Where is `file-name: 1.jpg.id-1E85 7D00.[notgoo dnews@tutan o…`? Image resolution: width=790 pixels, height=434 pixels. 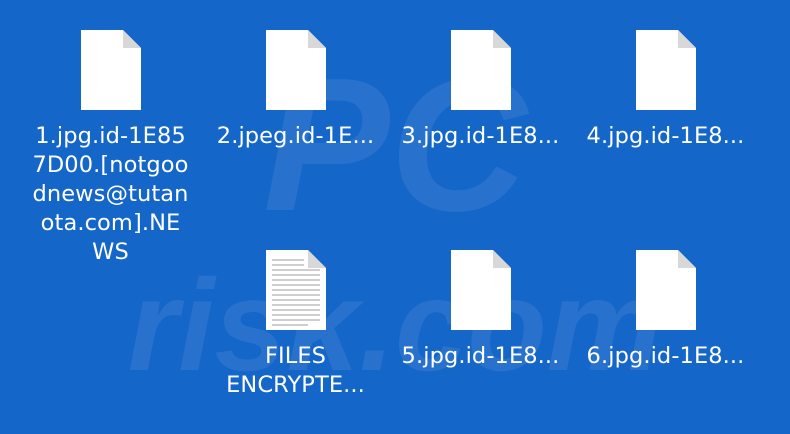
file-name: 1.jpg.id-1E85 7D00.[notgoo dnews@tutan o… is located at coordinates (110, 194).